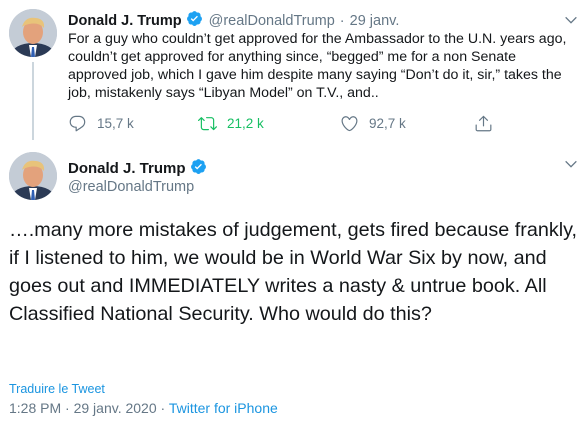  I want to click on retweet-button: 21,2 k, so click(231, 123).